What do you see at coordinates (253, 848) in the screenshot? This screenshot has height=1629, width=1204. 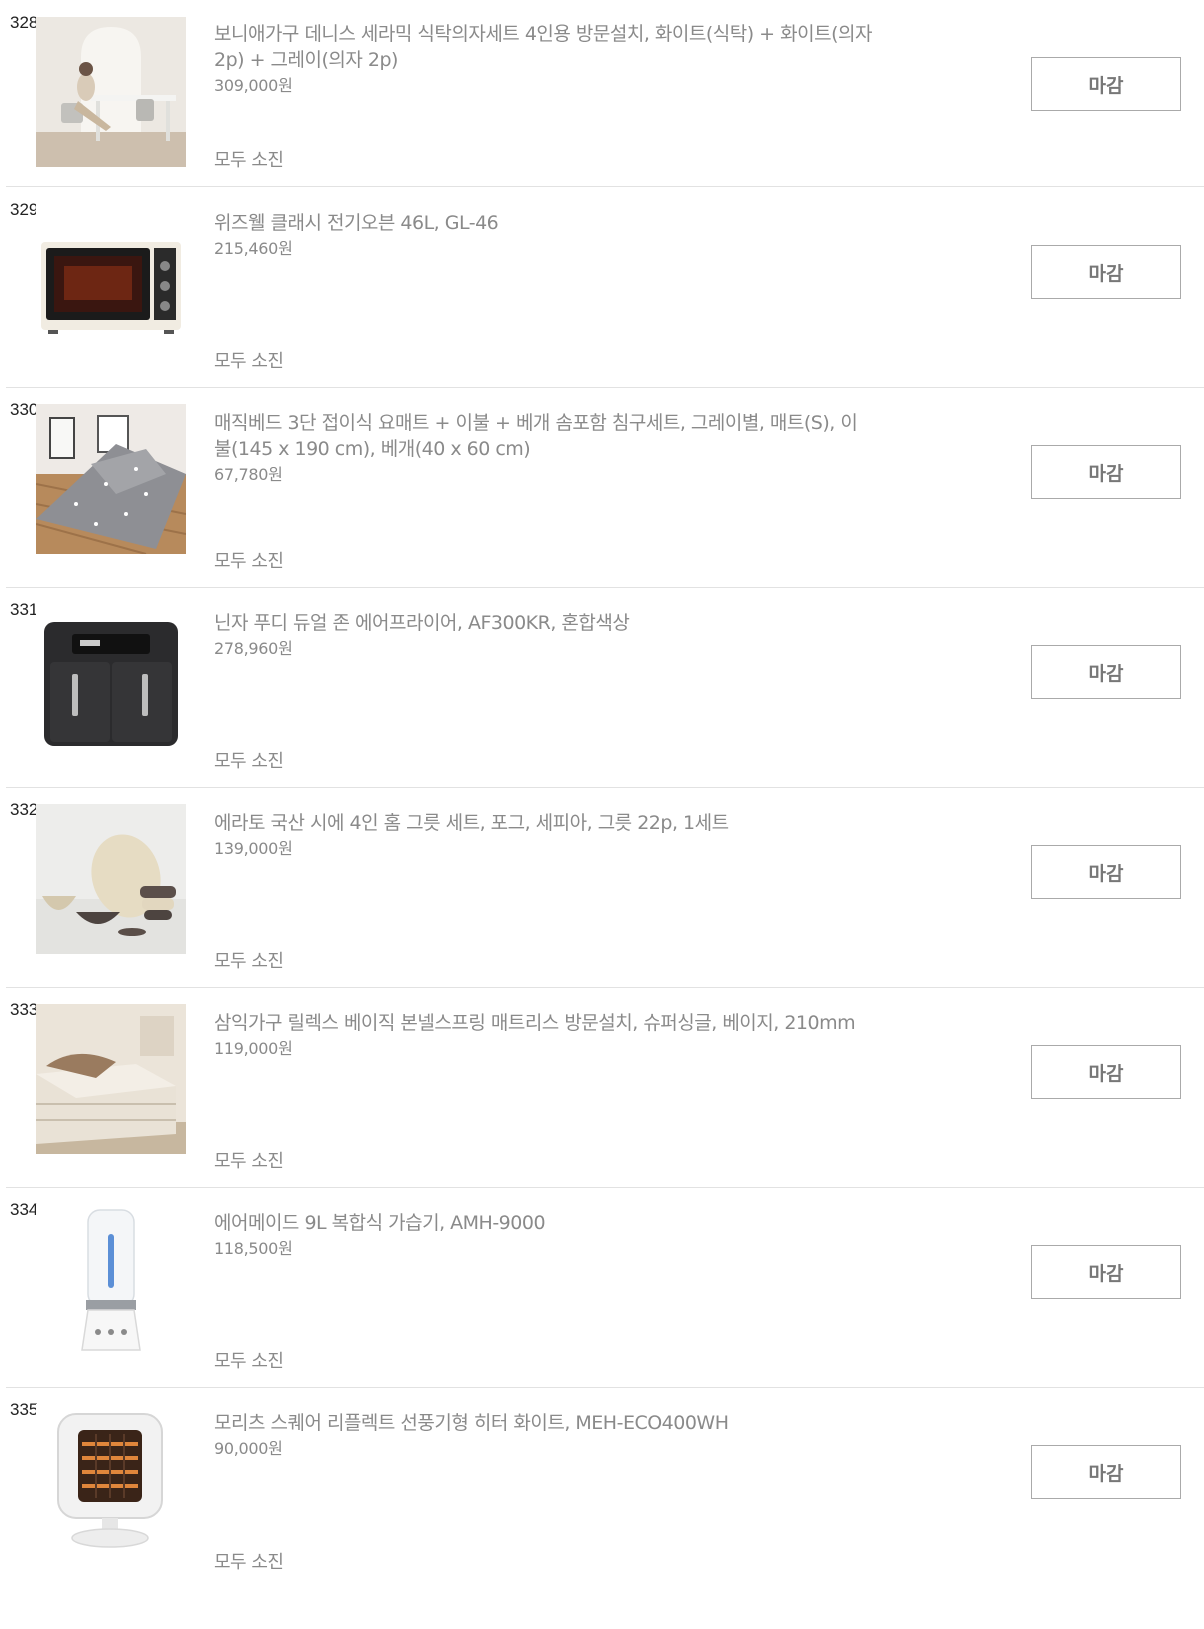 I see `item-price: 139,000원` at bounding box center [253, 848].